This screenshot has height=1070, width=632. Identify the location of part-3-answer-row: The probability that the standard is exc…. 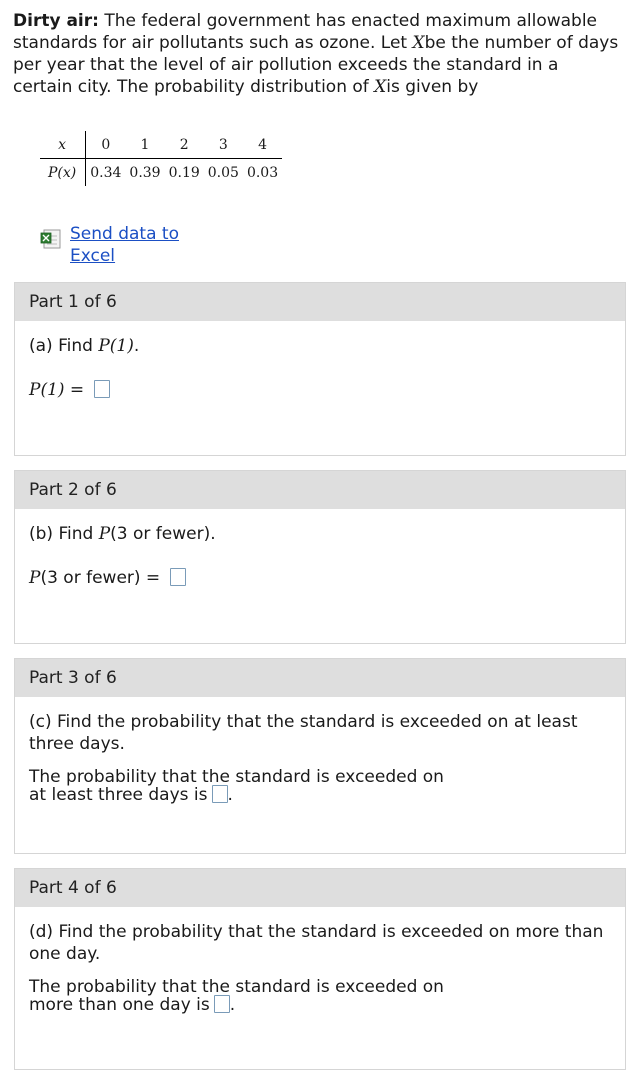
(236, 786).